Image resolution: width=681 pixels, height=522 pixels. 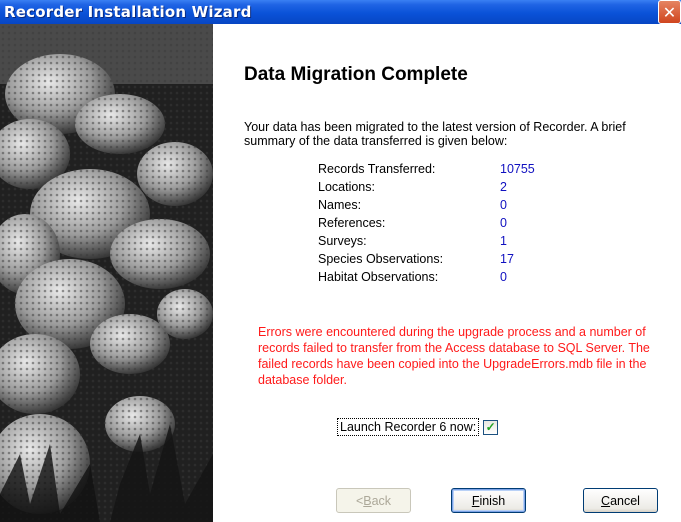 What do you see at coordinates (503, 187) in the screenshot?
I see `summary-value: 2` at bounding box center [503, 187].